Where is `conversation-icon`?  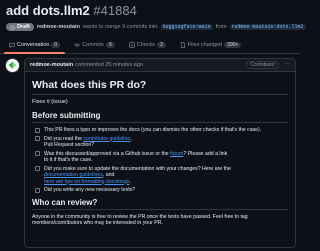 conversation-icon is located at coordinates (12, 45).